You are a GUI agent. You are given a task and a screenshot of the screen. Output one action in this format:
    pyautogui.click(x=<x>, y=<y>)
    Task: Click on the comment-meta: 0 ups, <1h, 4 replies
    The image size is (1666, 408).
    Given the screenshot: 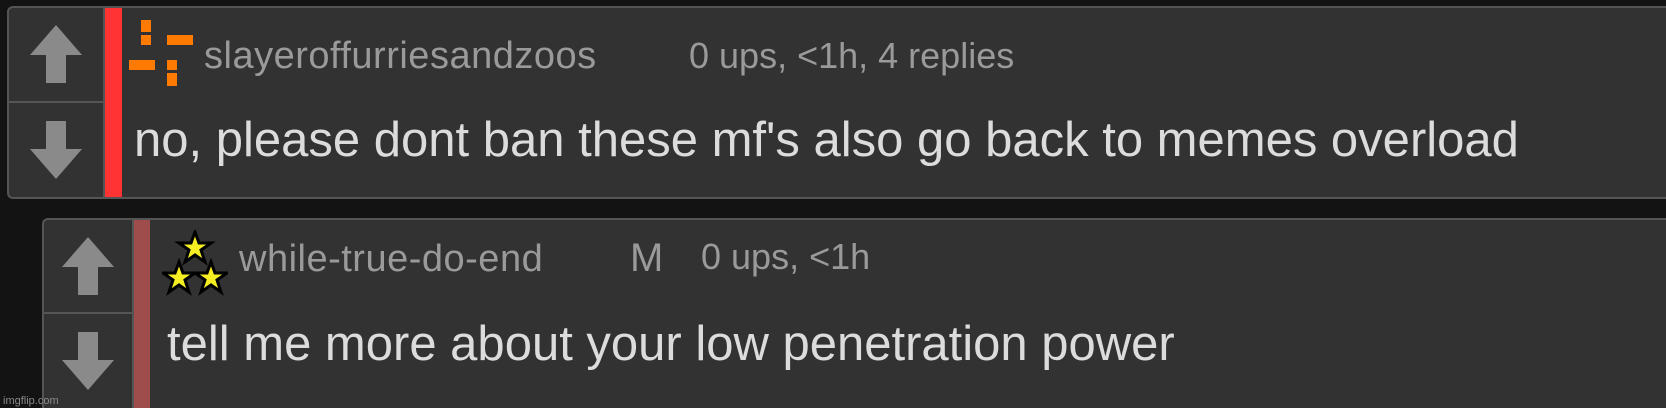 What is the action you would take?
    pyautogui.click(x=851, y=56)
    